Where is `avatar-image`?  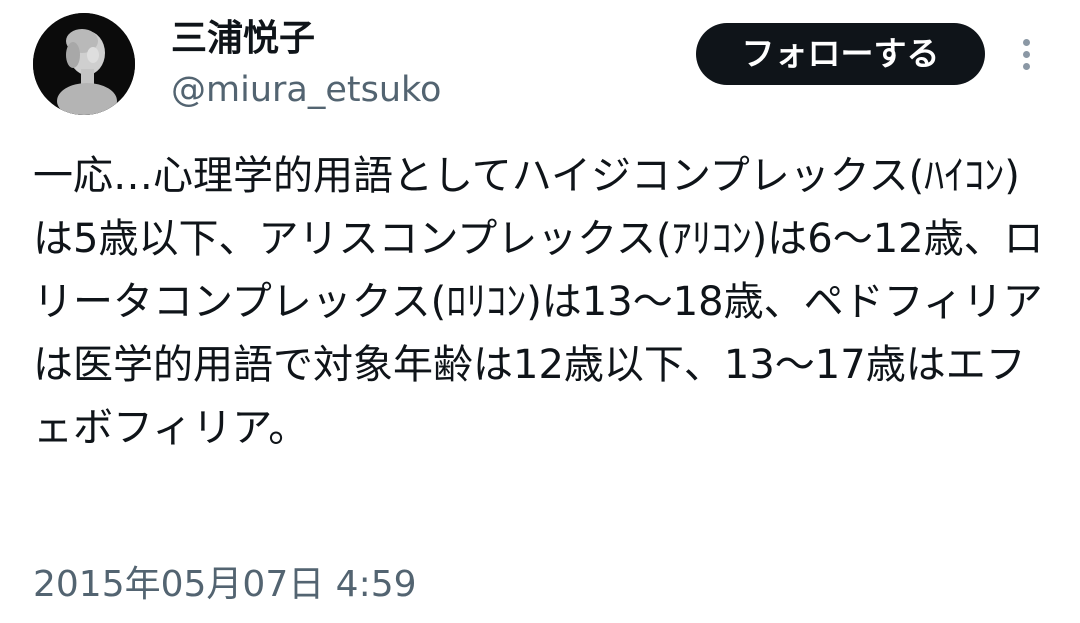 avatar-image is located at coordinates (84, 64).